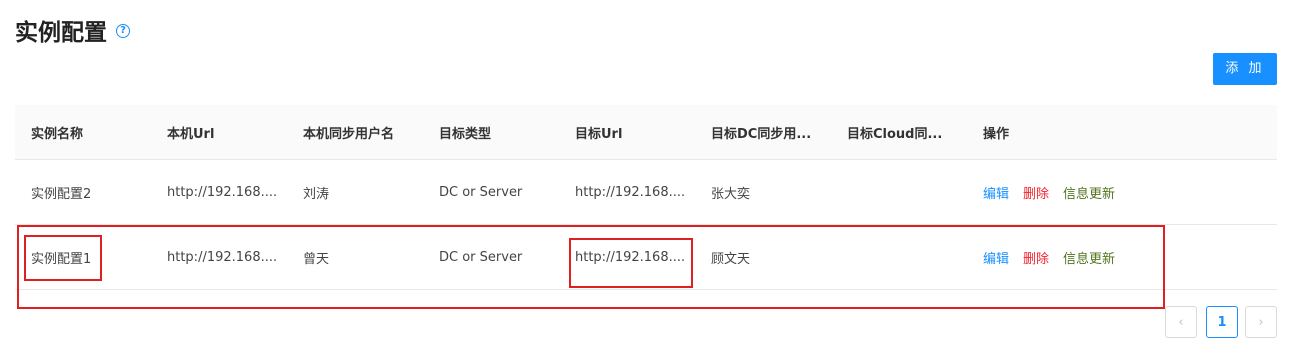  What do you see at coordinates (631, 263) in the screenshot?
I see `highlight-box-url` at bounding box center [631, 263].